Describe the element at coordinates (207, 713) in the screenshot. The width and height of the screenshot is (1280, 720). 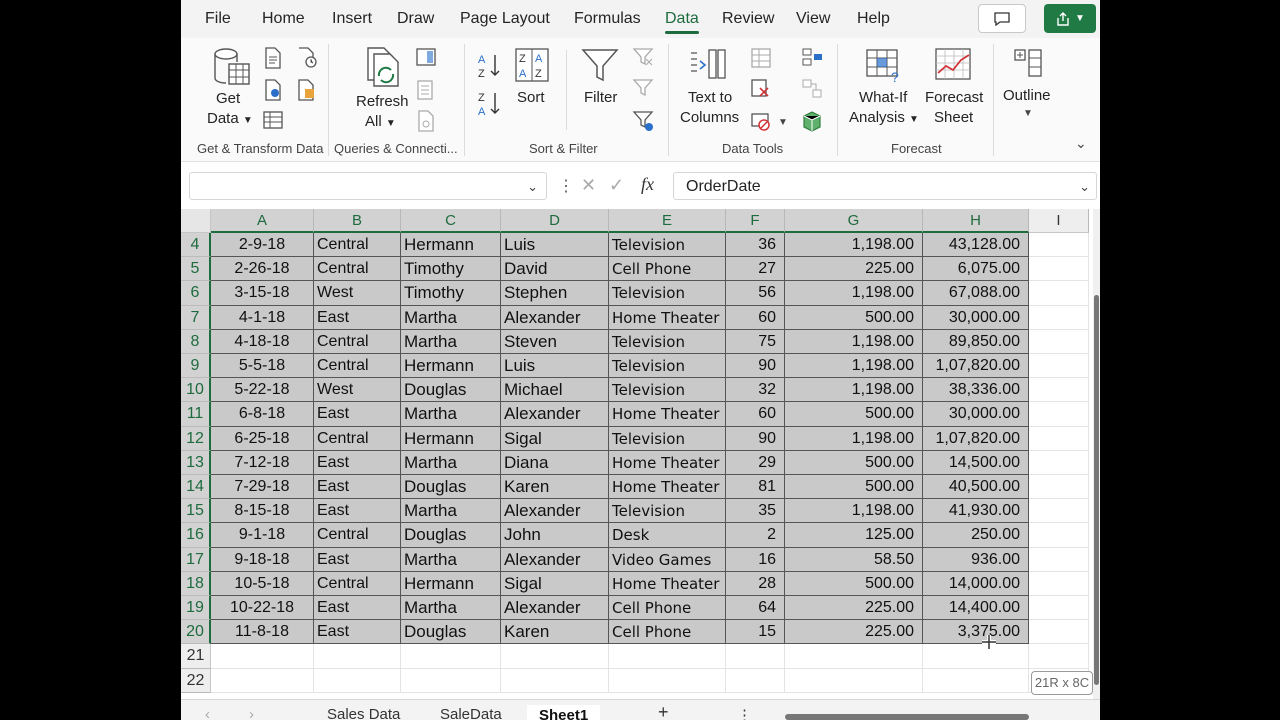
I see `scroll-tabs-left-icon: ‹` at that location.